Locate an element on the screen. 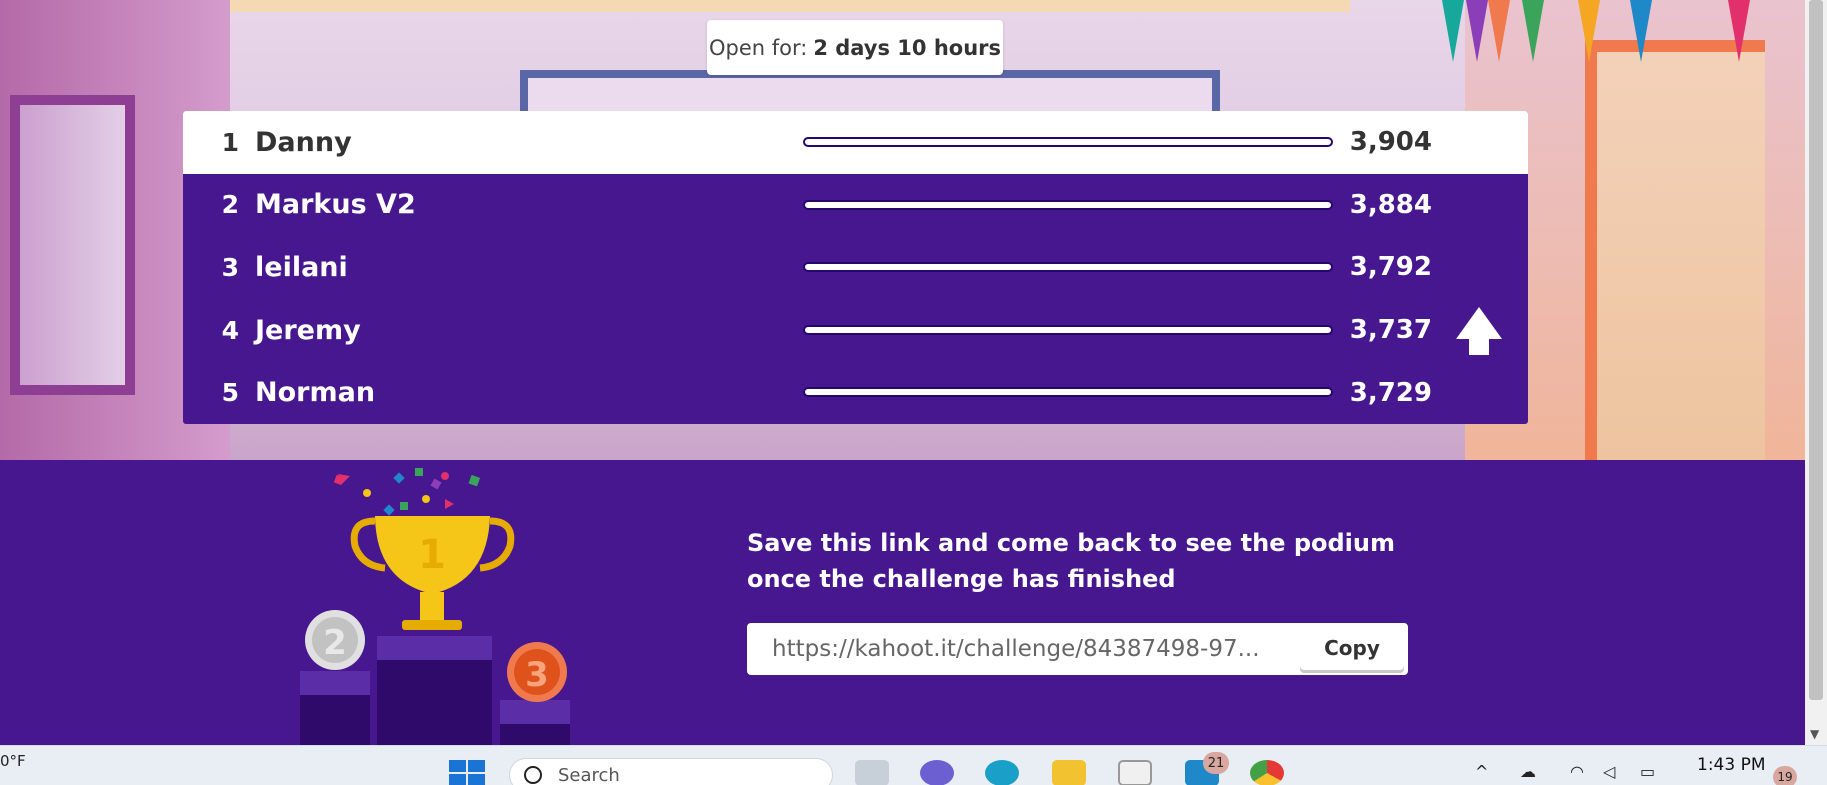 This screenshot has height=785, width=1827. copy-button: Copy is located at coordinates (1352, 648).